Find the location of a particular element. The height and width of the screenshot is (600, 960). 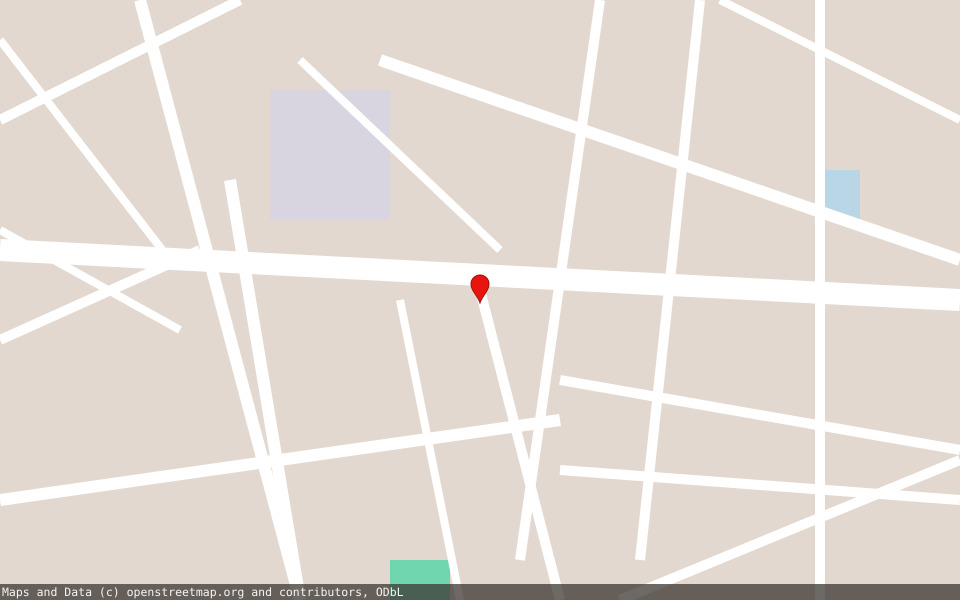

map-attribution: Maps and Data (c) openstreetmap.org and contributors, ODbL is located at coordinates (480, 592).